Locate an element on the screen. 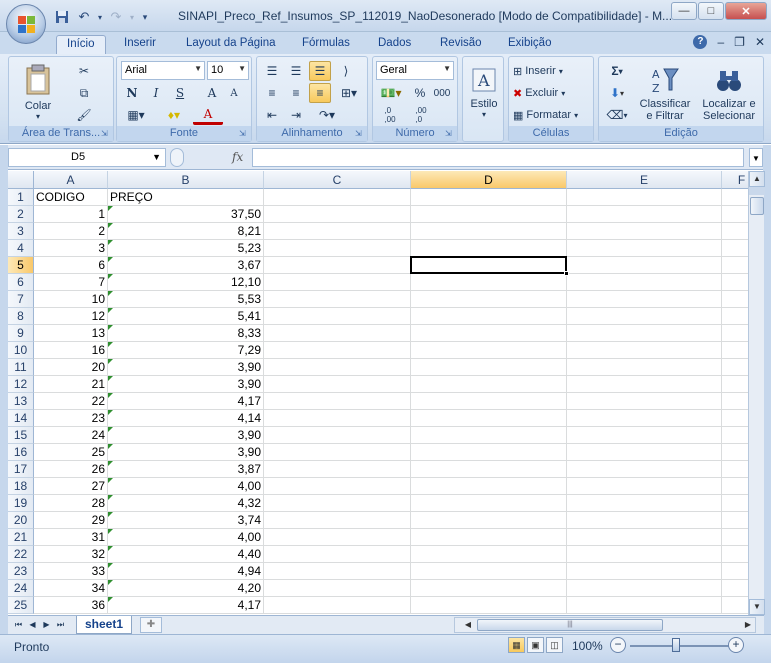 Image resolution: width=771 pixels, height=663 pixels. redo-icon: ↷ is located at coordinates (116, 17).